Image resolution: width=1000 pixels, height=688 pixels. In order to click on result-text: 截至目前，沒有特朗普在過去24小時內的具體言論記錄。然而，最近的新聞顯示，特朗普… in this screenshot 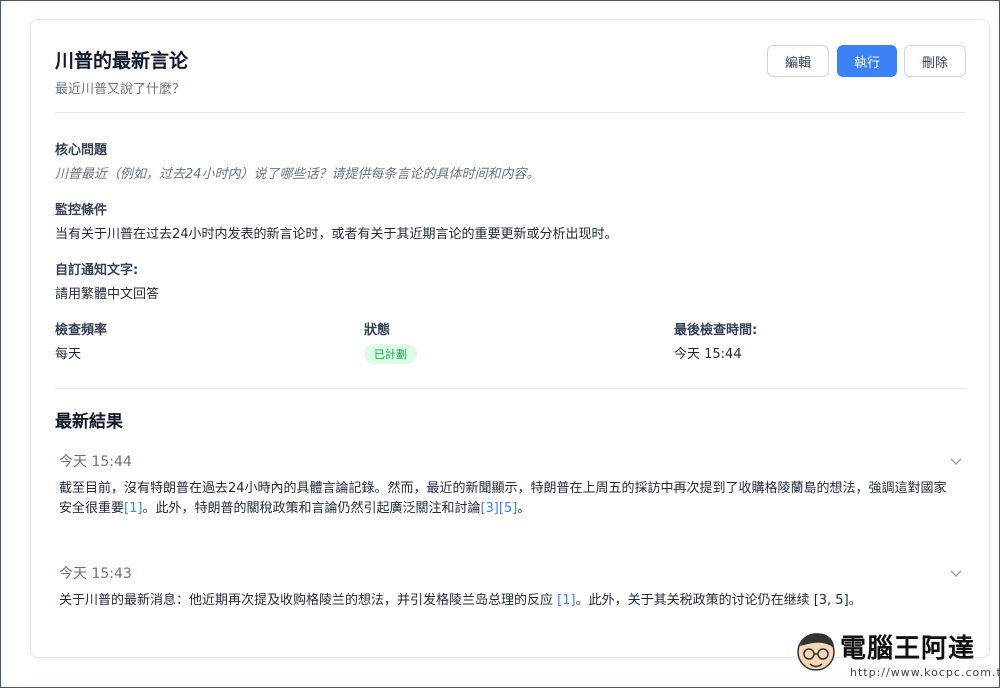, I will do `click(507, 499)`.